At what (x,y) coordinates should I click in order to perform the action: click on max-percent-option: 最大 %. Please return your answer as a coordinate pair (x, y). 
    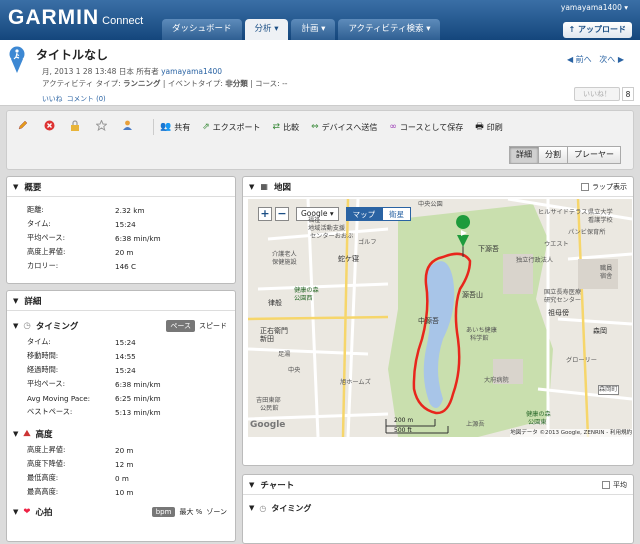
    Looking at the image, I should click on (190, 512).